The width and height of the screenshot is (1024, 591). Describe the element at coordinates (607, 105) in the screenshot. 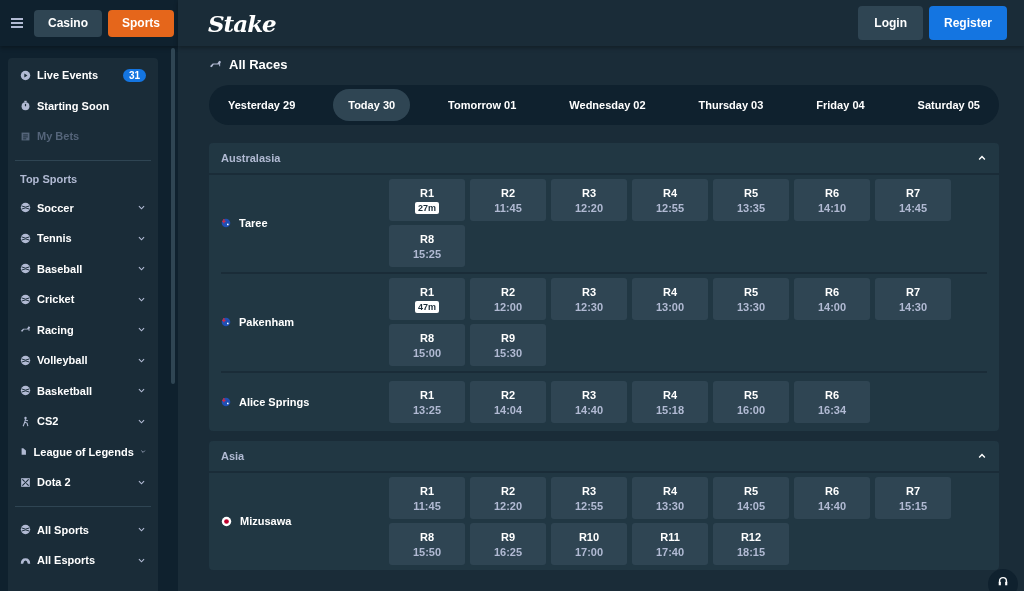

I see `day-tab: Wednesday 02` at that location.